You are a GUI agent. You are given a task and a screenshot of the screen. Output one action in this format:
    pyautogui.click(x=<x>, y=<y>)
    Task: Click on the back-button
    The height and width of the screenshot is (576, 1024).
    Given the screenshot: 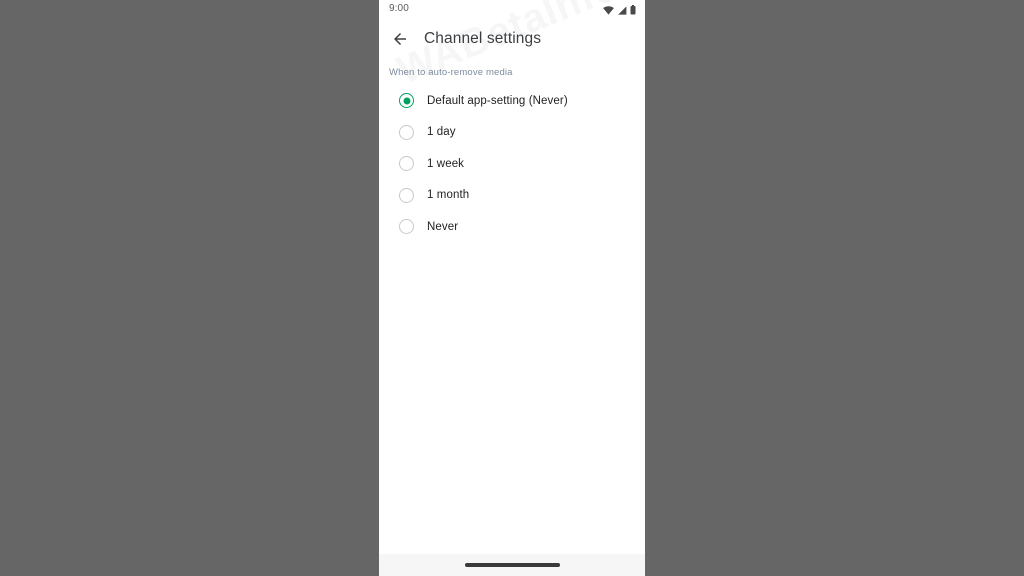 What is the action you would take?
    pyautogui.click(x=400, y=39)
    